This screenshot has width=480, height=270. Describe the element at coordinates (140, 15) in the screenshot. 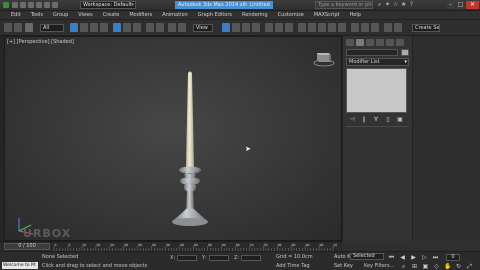

I see `menu-modifiers: Modifiers` at that location.